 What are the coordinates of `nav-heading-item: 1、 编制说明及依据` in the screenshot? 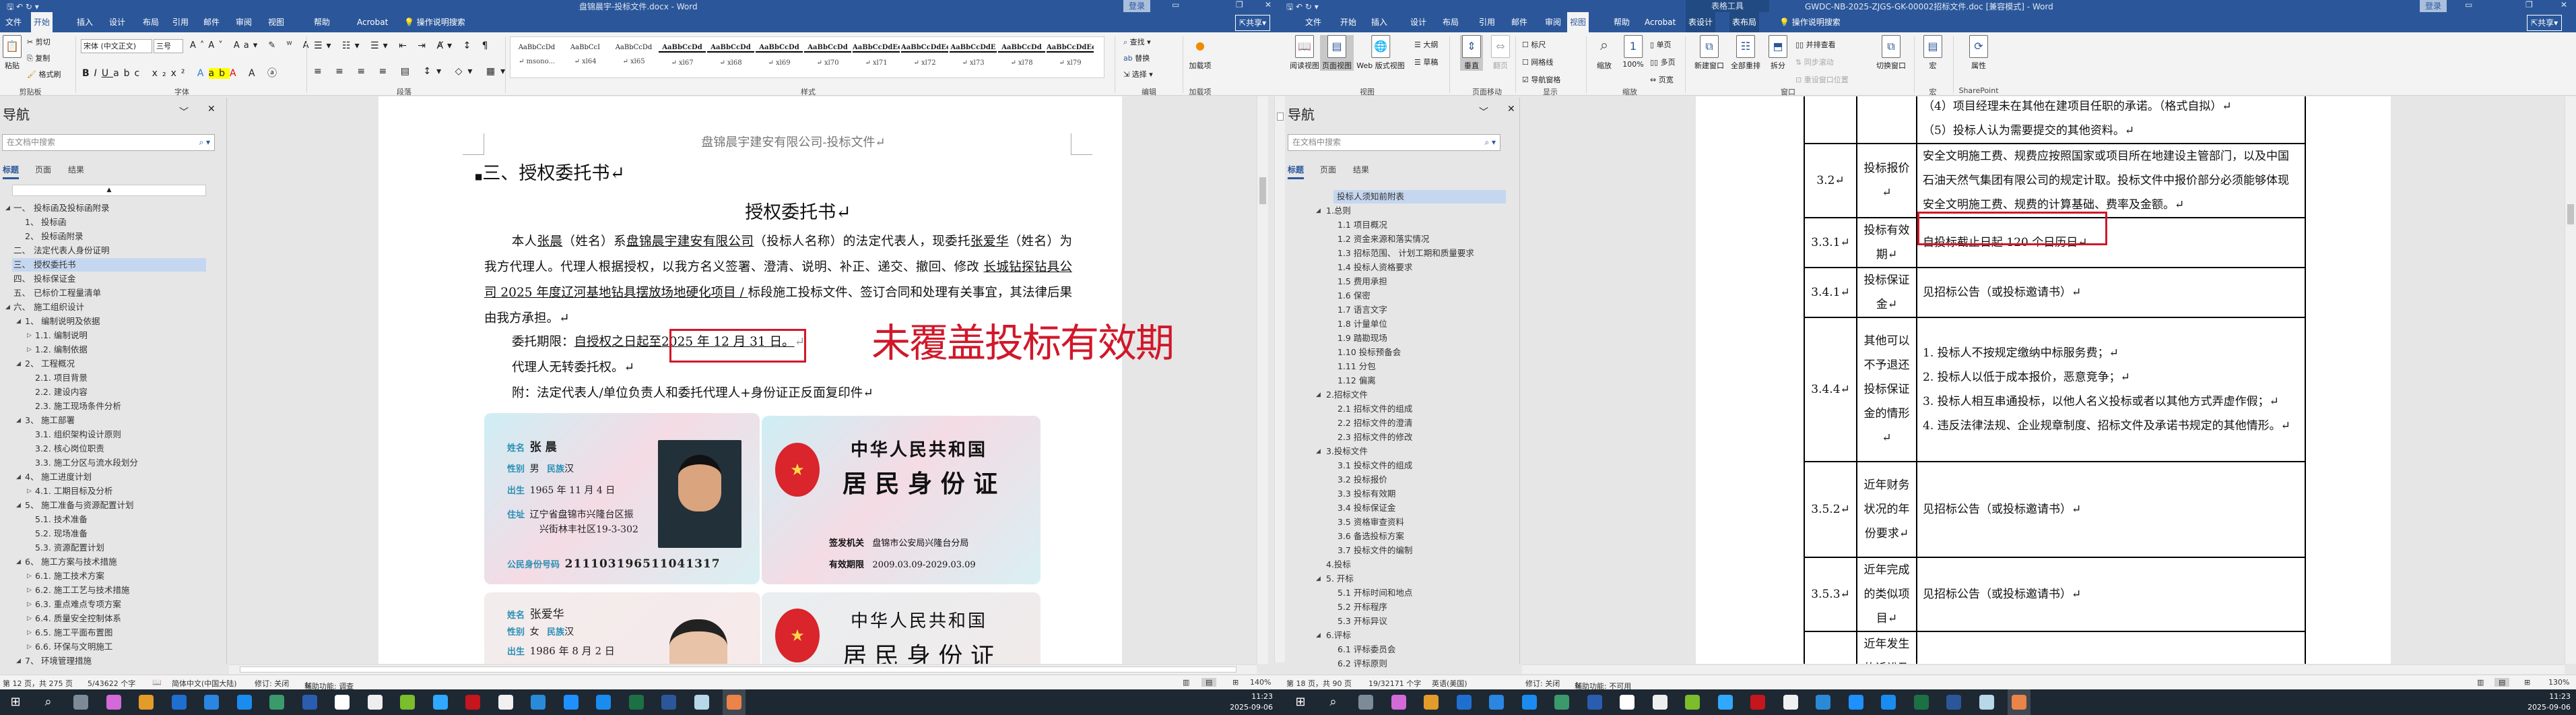 It's located at (62, 321).